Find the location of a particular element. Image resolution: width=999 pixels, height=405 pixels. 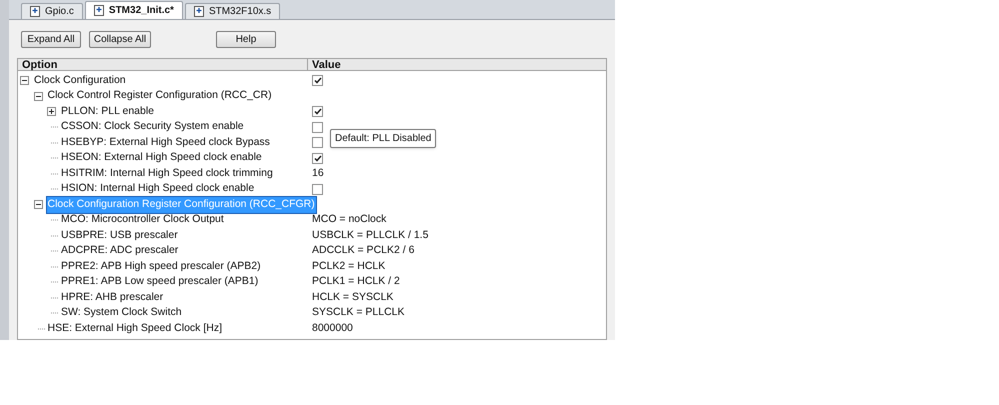

option-value: MCO = noClock is located at coordinates (349, 220).